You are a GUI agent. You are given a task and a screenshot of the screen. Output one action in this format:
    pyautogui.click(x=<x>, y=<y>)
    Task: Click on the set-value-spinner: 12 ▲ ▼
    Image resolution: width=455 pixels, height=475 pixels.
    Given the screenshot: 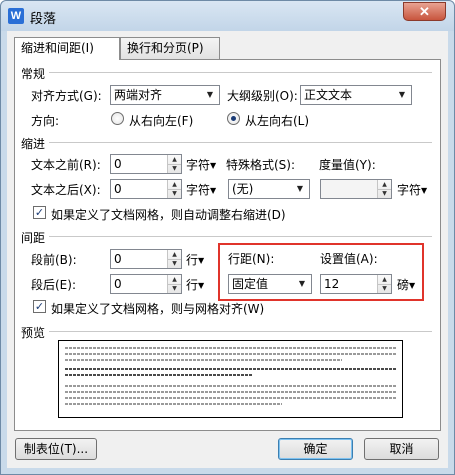 What is the action you would take?
    pyautogui.click(x=356, y=284)
    